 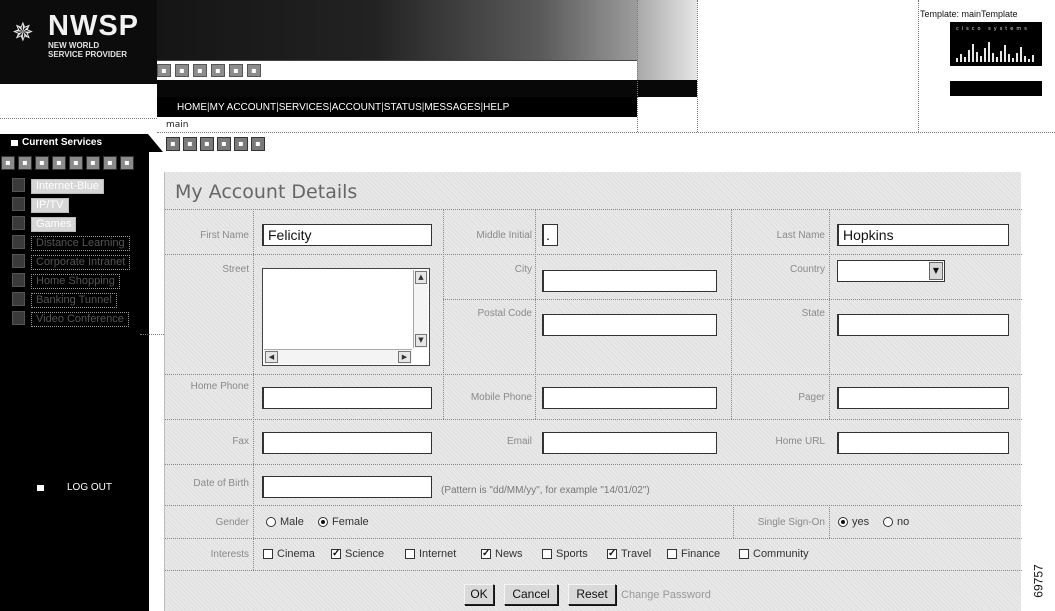 I want to click on service-label: Banking Tunnel, so click(x=74, y=300).